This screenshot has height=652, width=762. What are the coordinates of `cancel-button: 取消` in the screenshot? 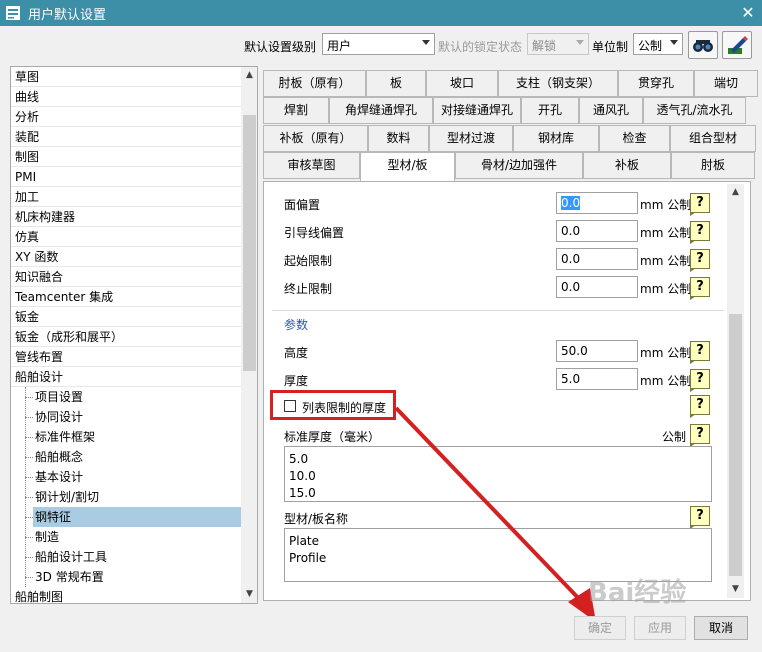 It's located at (721, 628).